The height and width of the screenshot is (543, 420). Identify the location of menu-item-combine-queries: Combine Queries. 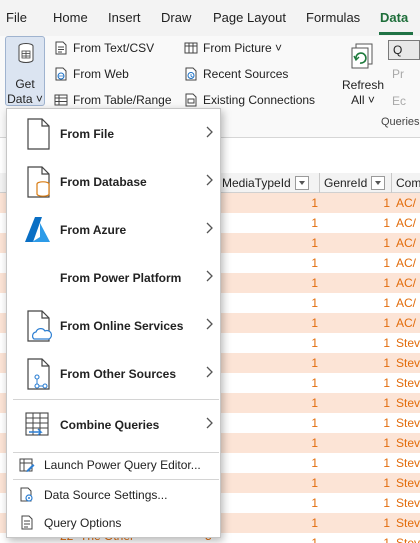
(113, 425).